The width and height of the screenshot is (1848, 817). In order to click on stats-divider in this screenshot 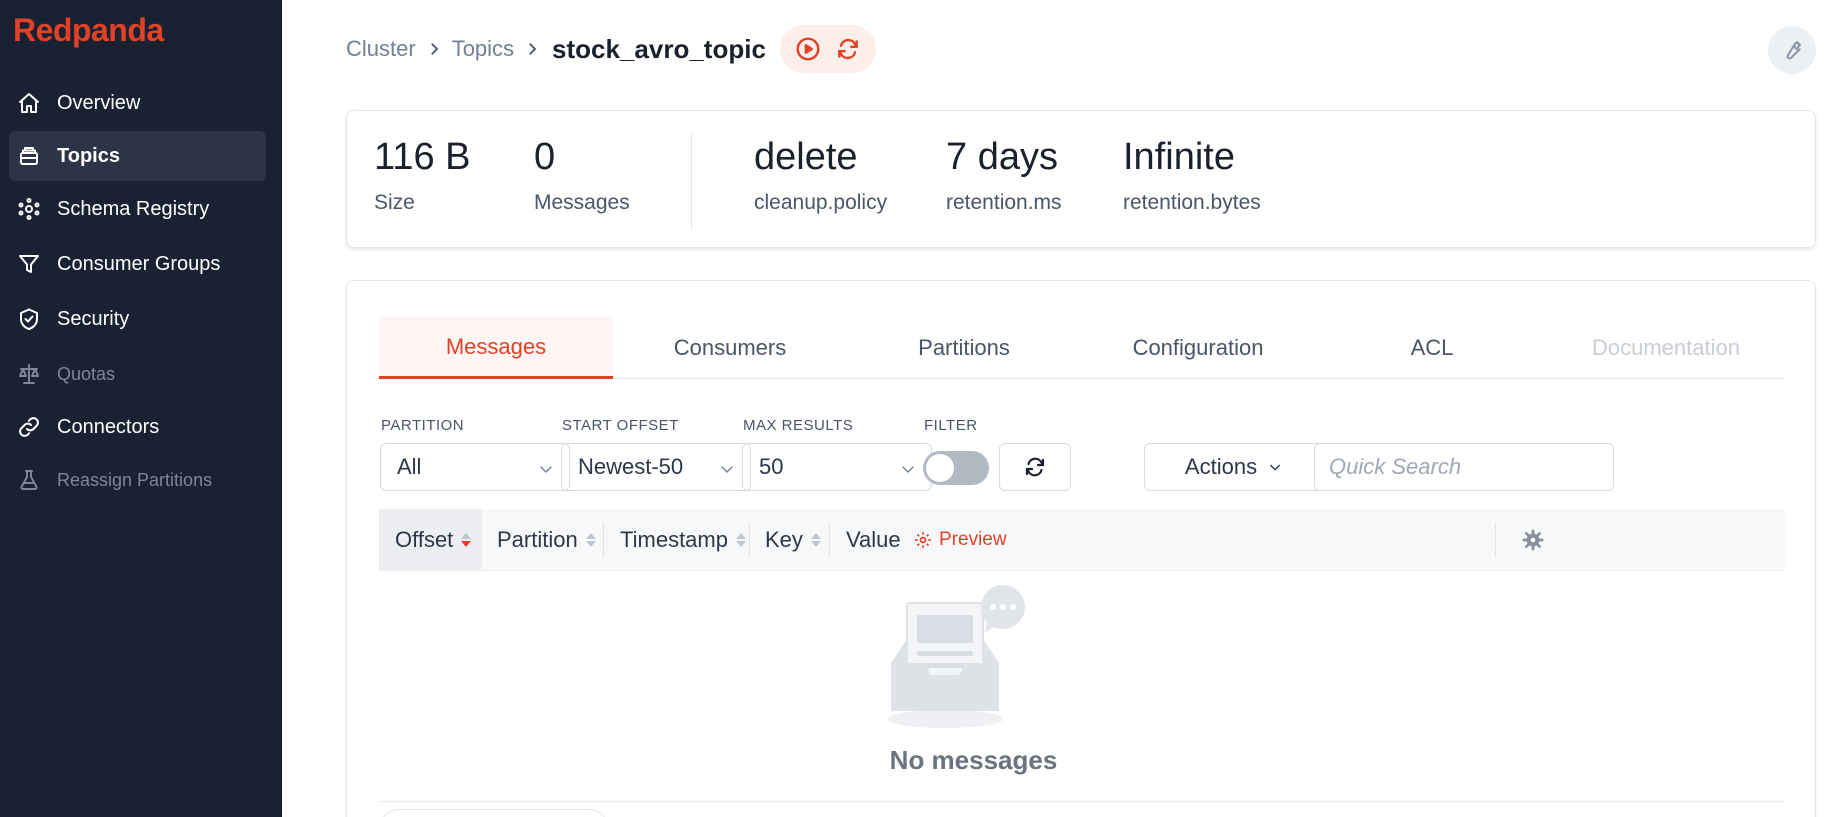, I will do `click(691, 181)`.